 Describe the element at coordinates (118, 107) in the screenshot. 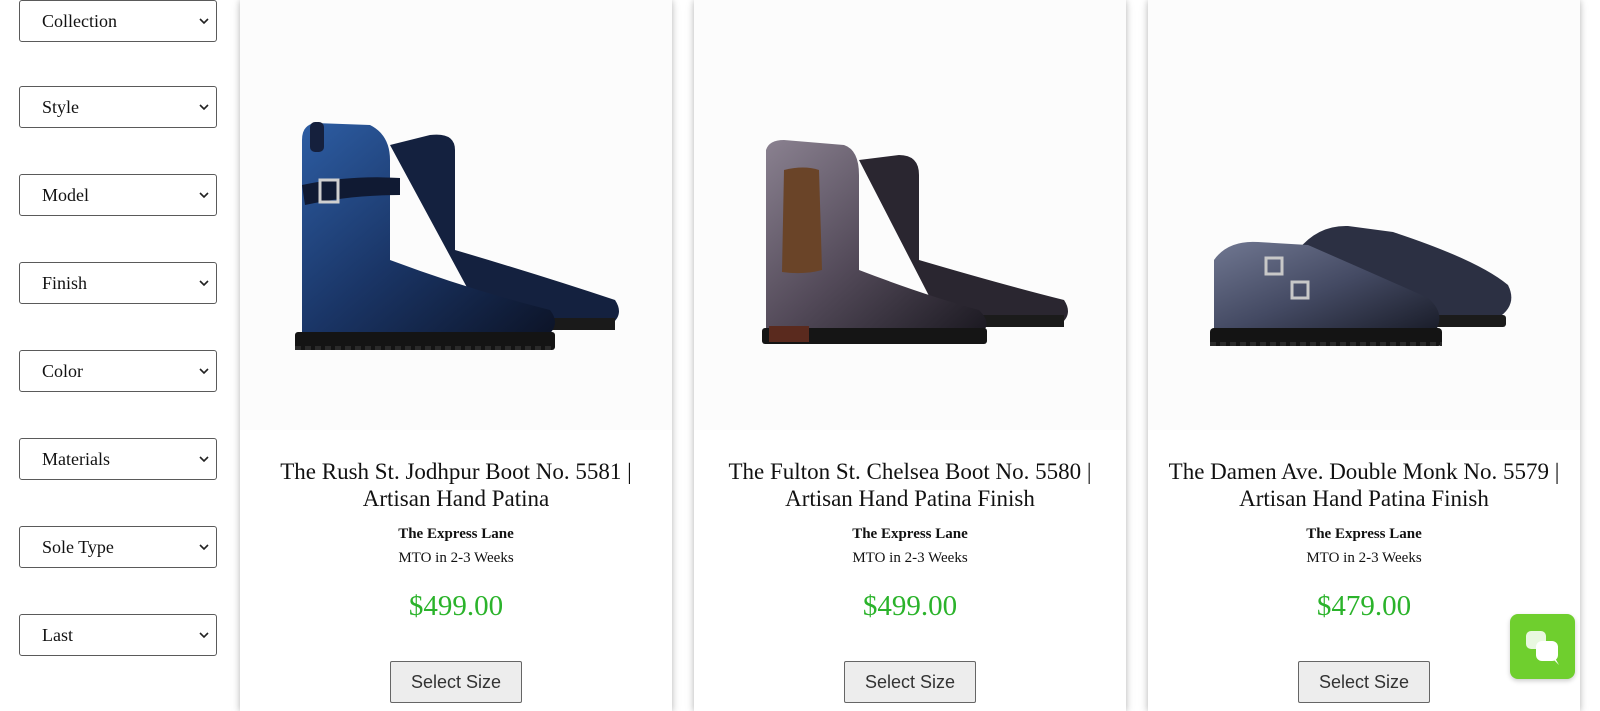

I see `filter-style: Style` at that location.